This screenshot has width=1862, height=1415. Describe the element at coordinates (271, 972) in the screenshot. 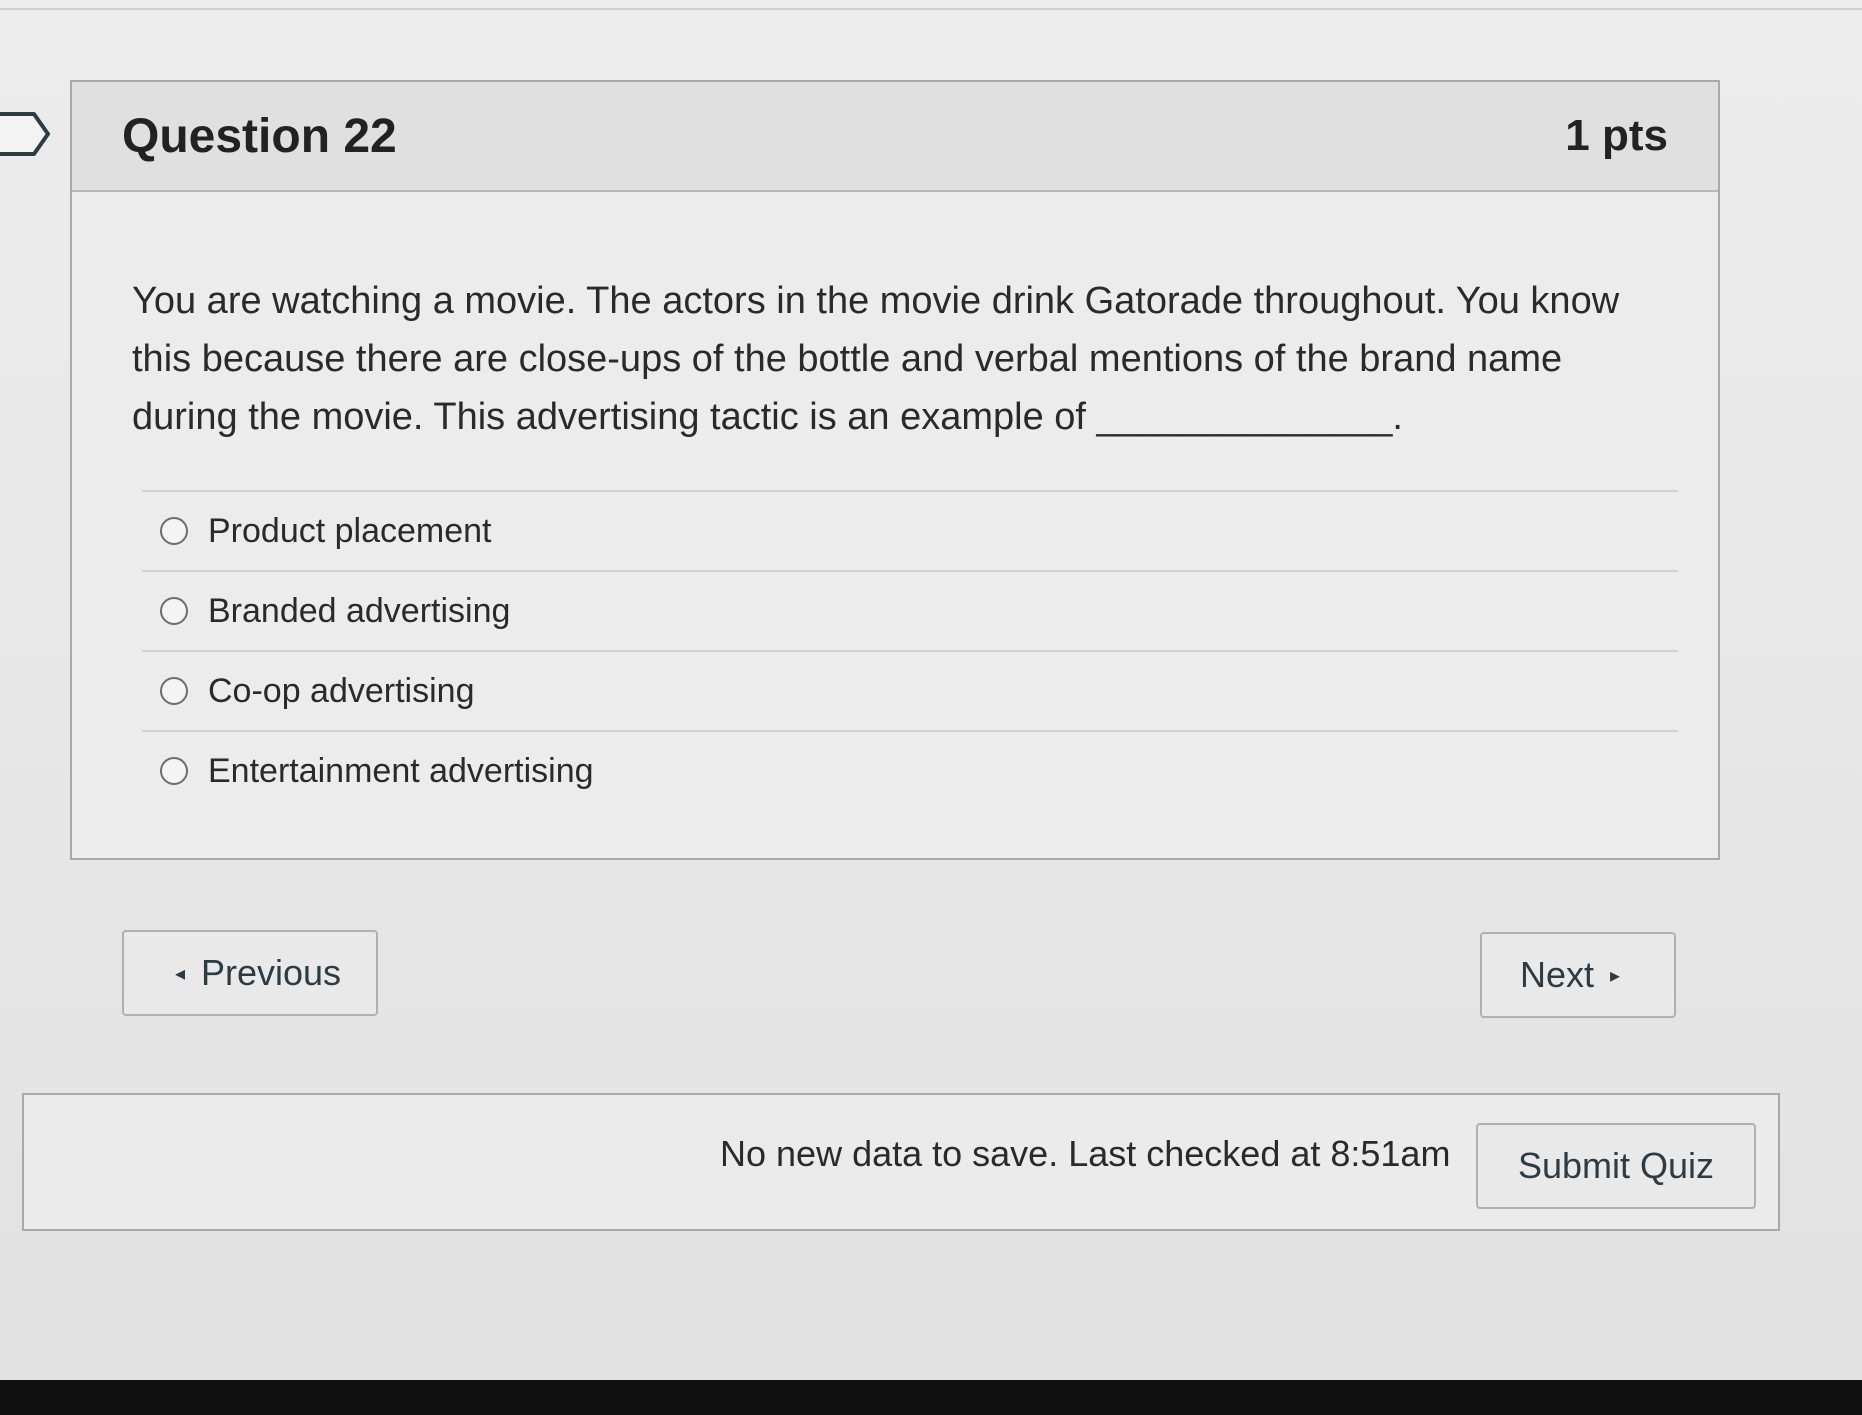

I see `previous-label: Previous` at that location.